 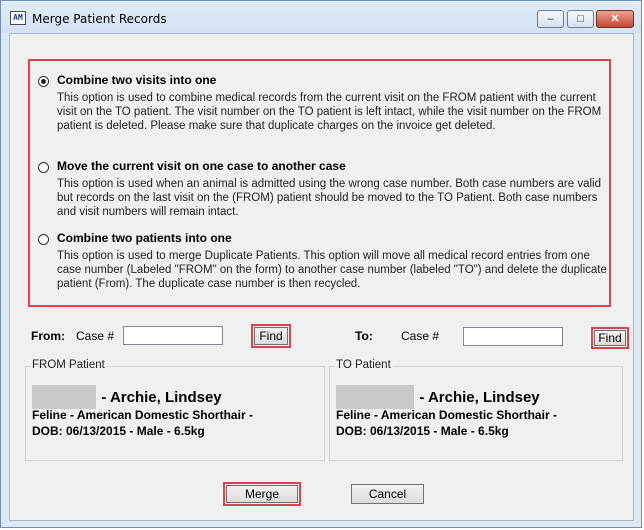 I want to click on to-patient-details: DOB: 06/13/2015 - Male - 6.5kg, so click(x=422, y=431).